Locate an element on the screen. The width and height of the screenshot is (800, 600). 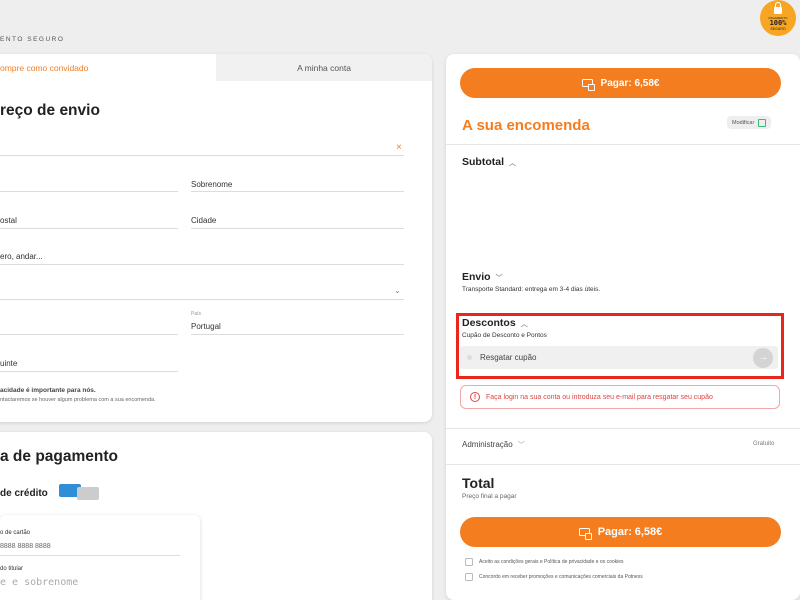
city-field is located at coordinates (297, 228).